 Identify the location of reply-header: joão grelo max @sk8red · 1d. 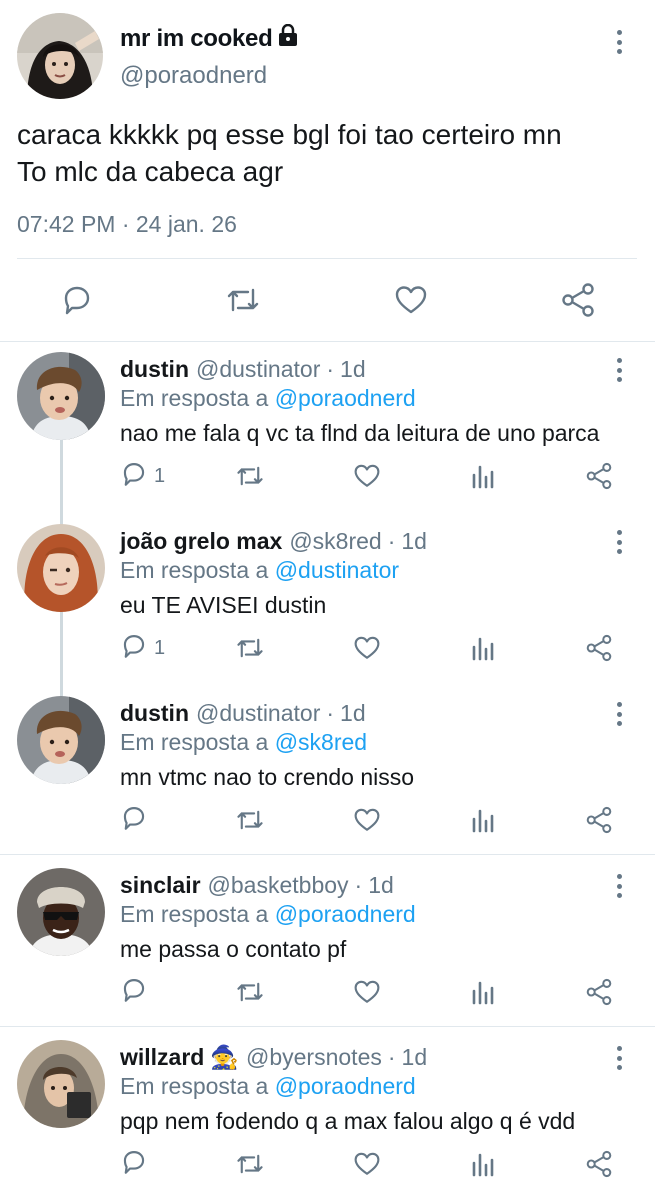
(273, 541).